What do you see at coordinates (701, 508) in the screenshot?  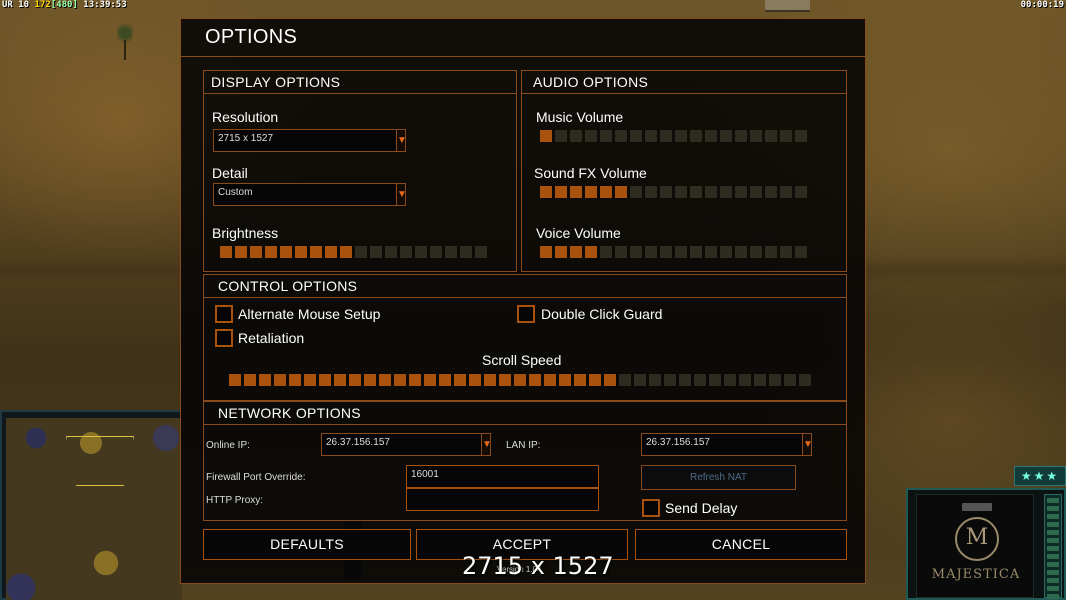 I see `send-delay-label: Send Delay` at bounding box center [701, 508].